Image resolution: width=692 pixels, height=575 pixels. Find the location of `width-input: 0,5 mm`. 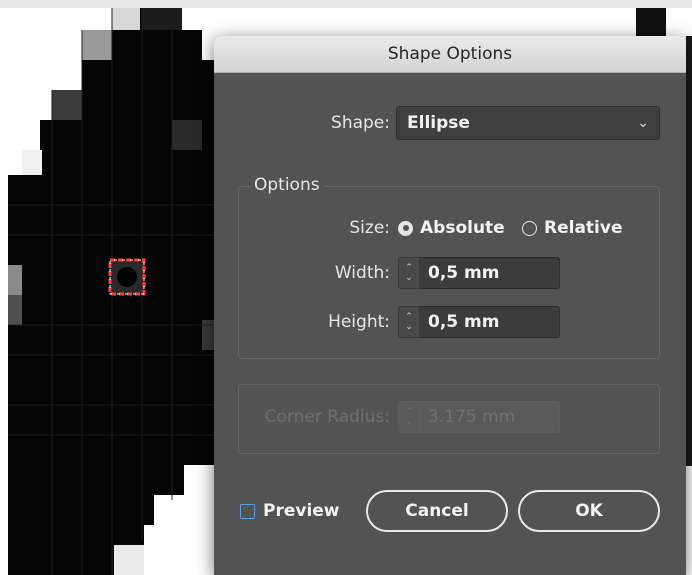

width-input: 0,5 mm is located at coordinates (490, 273).